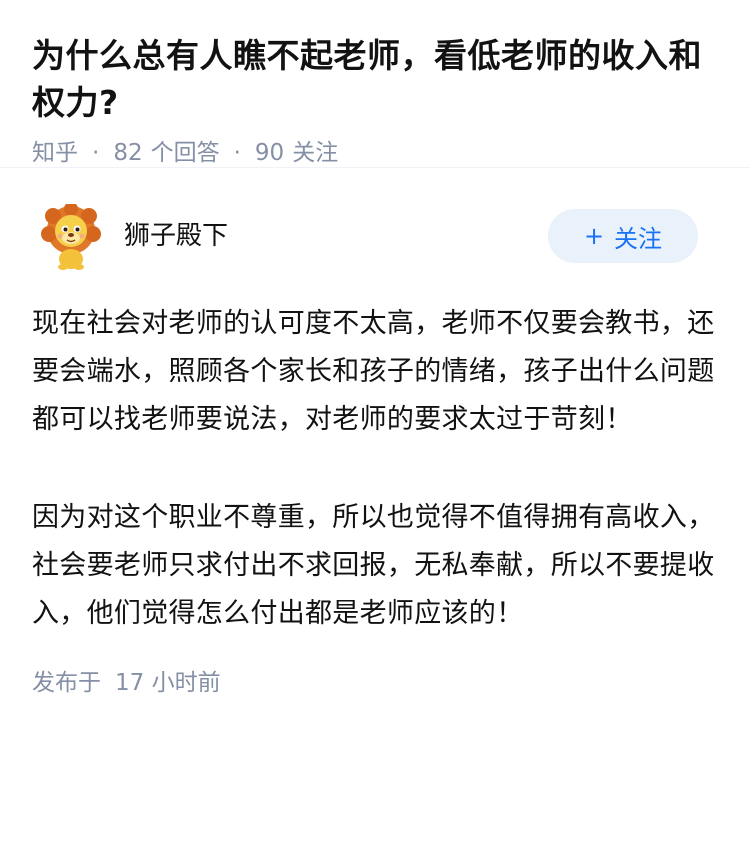 The height and width of the screenshot is (856, 750). I want to click on follower-count-label: 关注, so click(315, 153).